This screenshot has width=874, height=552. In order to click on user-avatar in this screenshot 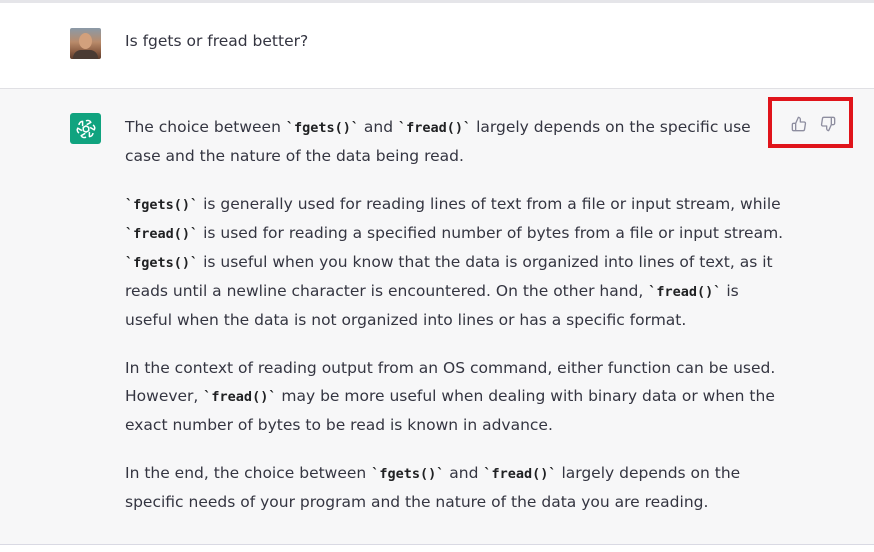, I will do `click(85, 43)`.